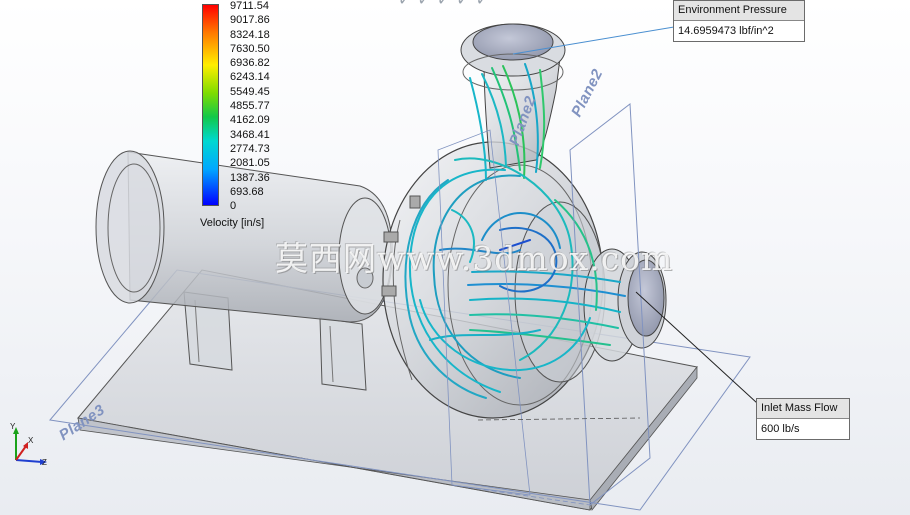  Describe the element at coordinates (250, 34) in the screenshot. I see `legend-tick: 8324.18` at that location.